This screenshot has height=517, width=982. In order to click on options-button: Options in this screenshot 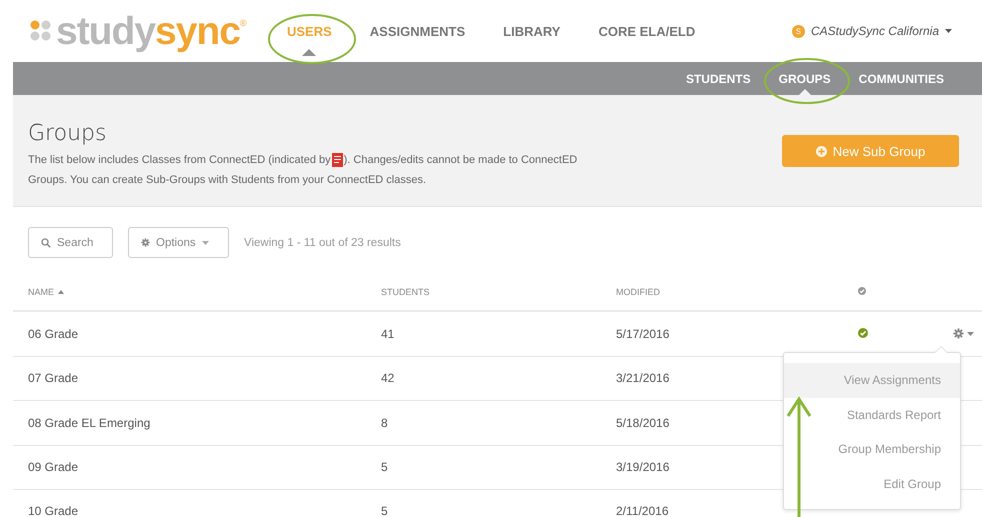, I will do `click(178, 242)`.